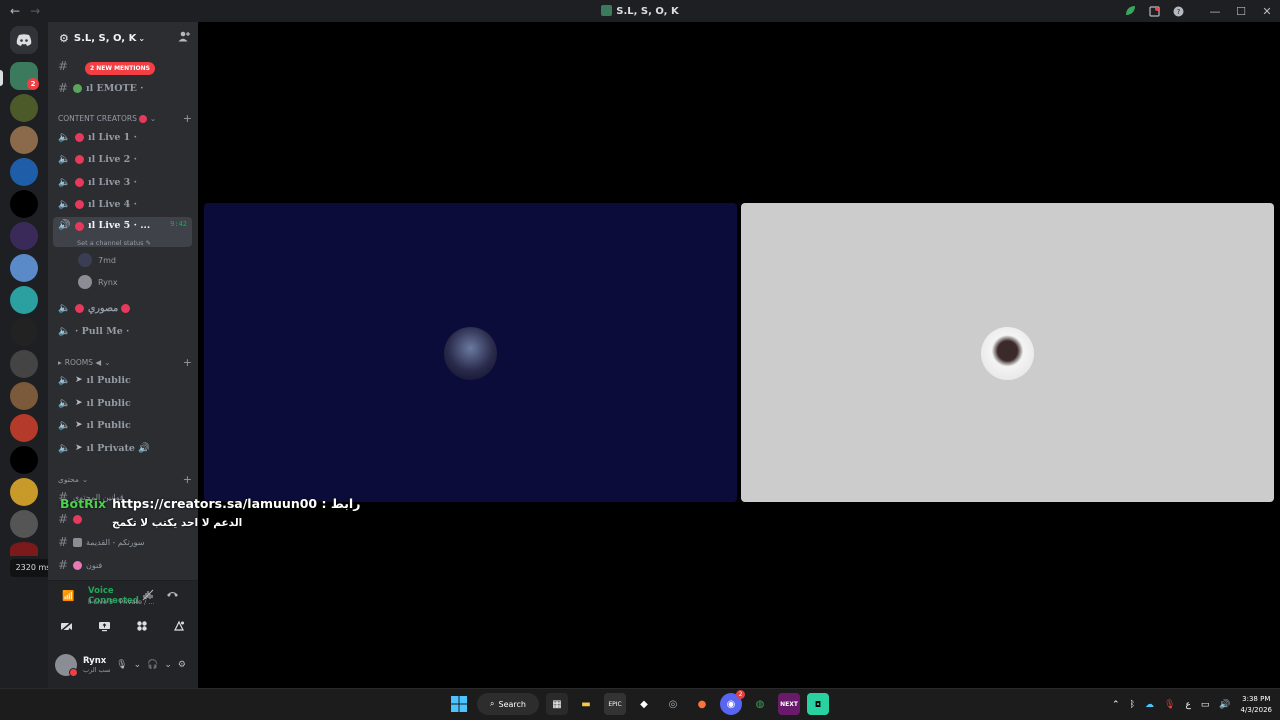 The height and width of the screenshot is (720, 1280). What do you see at coordinates (122, 403) in the screenshot?
I see `channel-public-2: 🔈 ➤ ıl Public` at bounding box center [122, 403].